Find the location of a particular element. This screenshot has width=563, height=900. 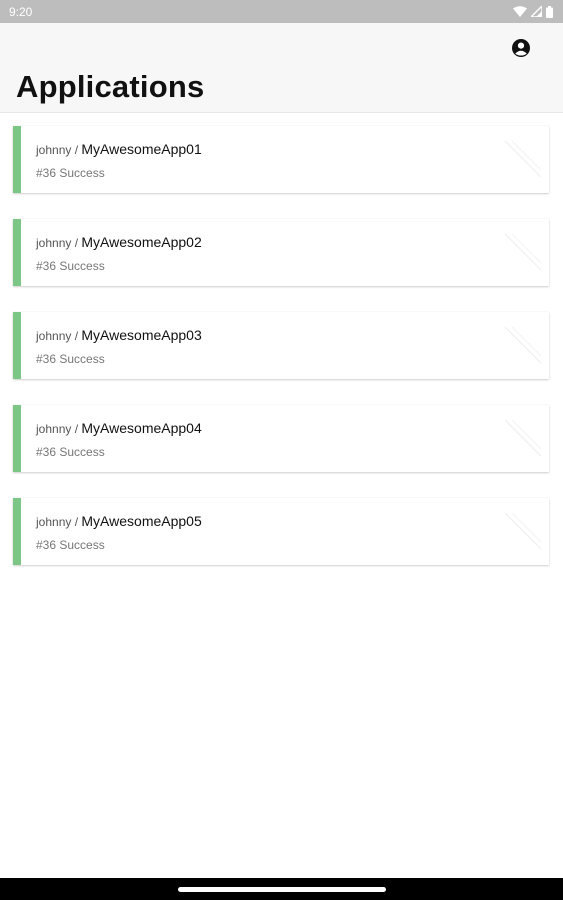

app-name: MyAwesomeApp04 is located at coordinates (141, 428).